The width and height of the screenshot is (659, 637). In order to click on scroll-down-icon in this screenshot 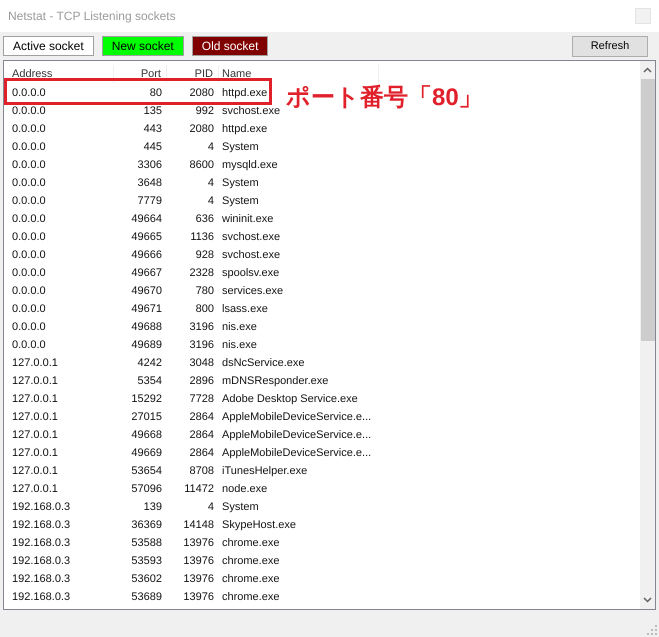, I will do `click(647, 600)`.